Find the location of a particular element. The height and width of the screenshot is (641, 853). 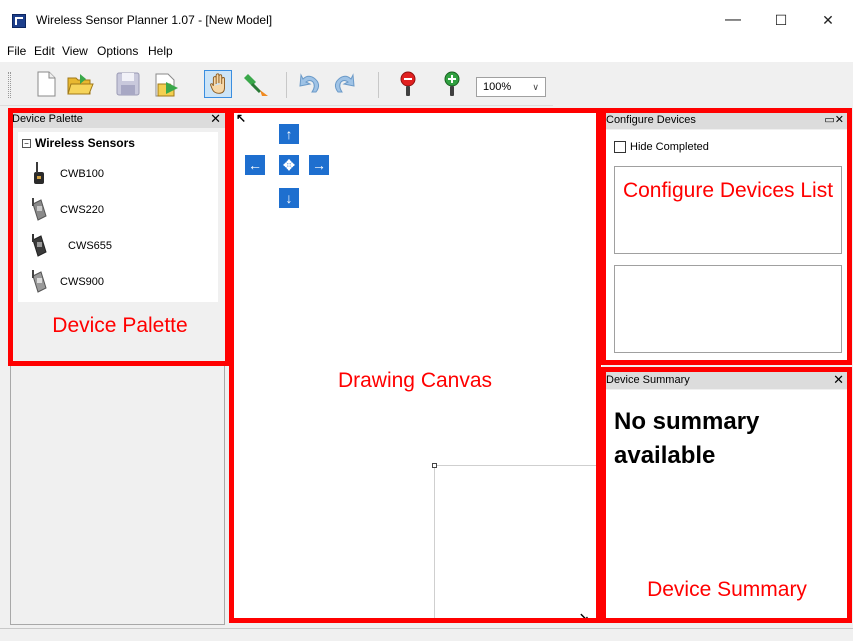

open-folder-icon is located at coordinates (80, 84).